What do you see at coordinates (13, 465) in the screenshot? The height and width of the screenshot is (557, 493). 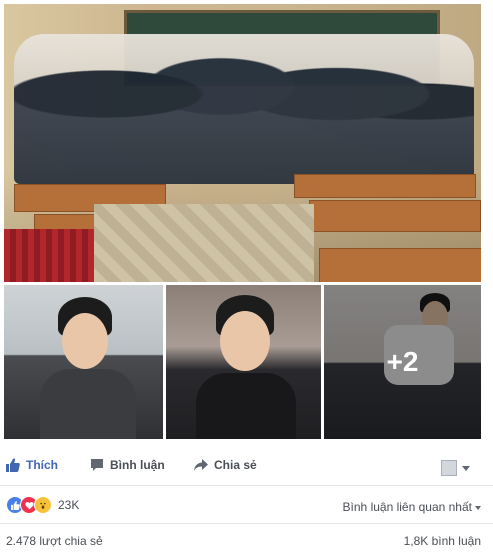 I see `thumbs-up-icon` at bounding box center [13, 465].